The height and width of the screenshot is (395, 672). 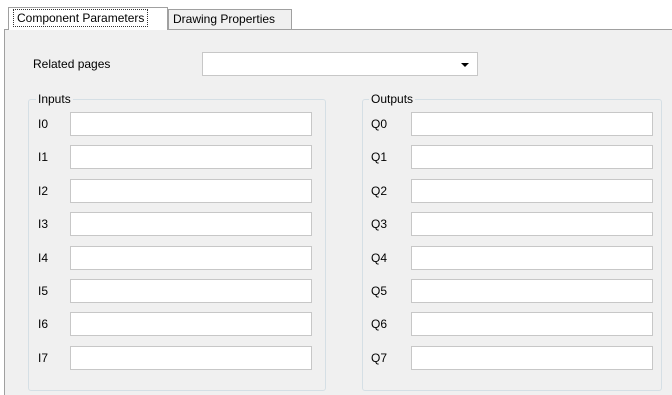 What do you see at coordinates (72, 64) in the screenshot?
I see `related-pages-label: Related pages` at bounding box center [72, 64].